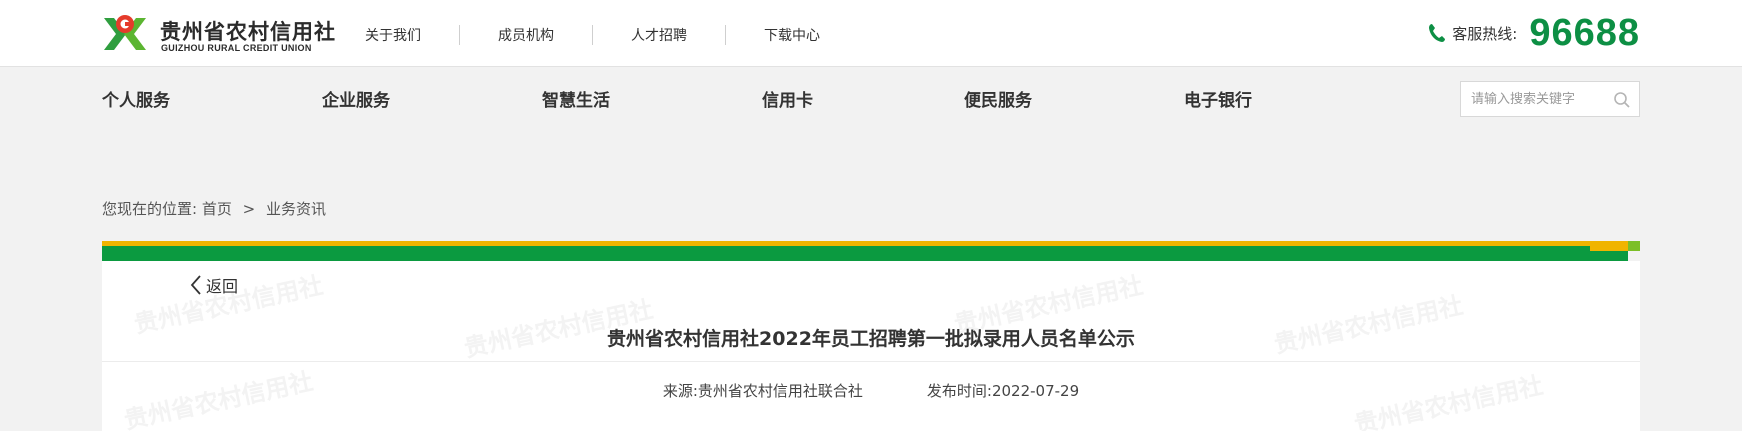 The image size is (1742, 431). I want to click on top-link-downloads: 下载中心, so click(792, 35).